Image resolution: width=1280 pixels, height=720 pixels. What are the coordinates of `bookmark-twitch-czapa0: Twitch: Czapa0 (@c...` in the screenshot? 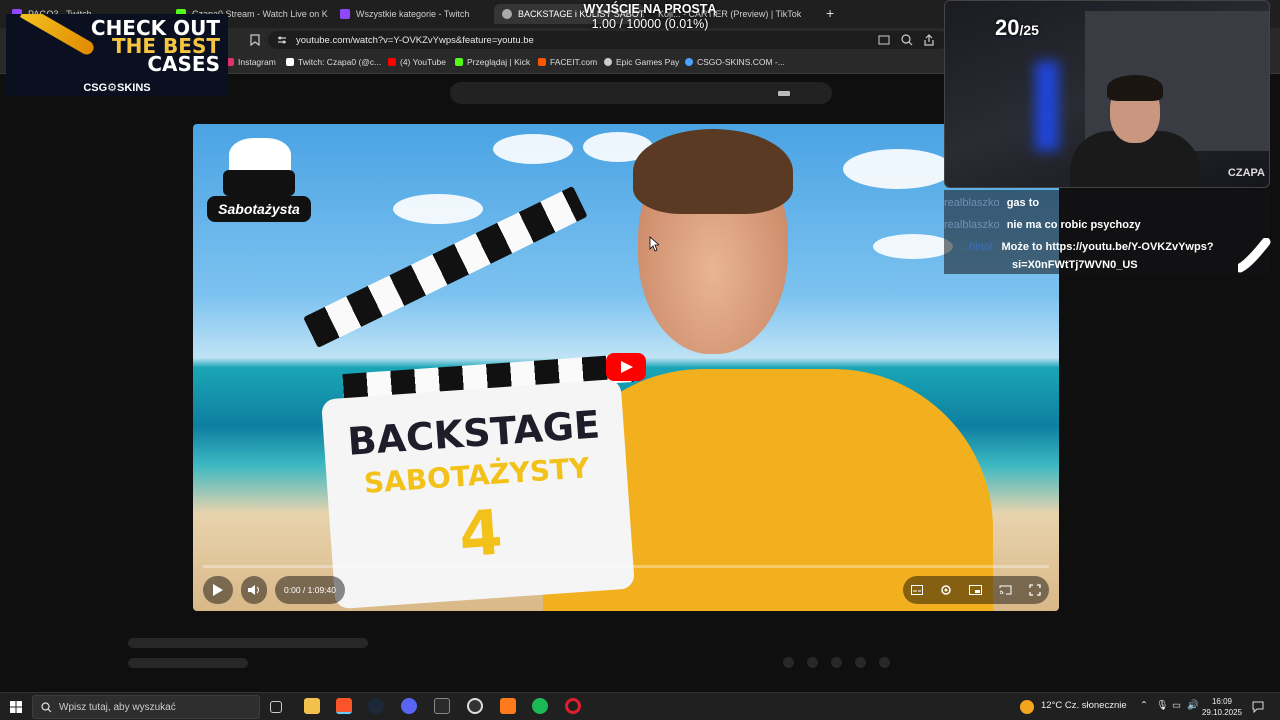 It's located at (333, 62).